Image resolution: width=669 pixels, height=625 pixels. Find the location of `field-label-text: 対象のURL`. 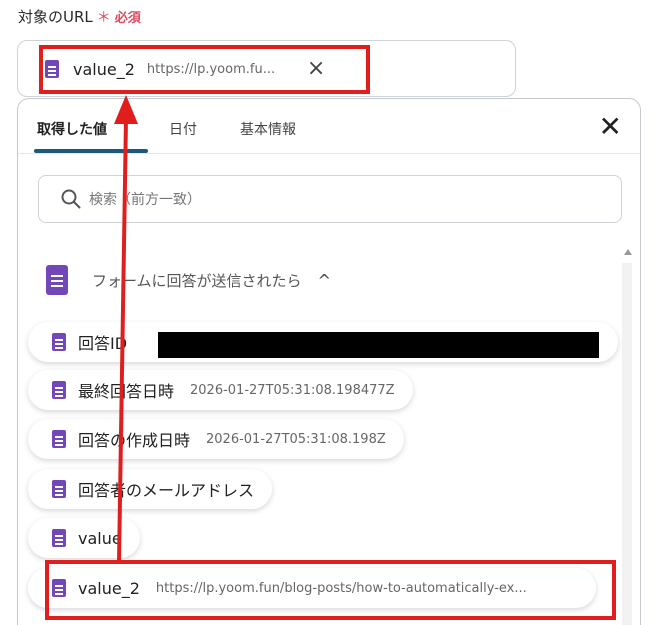

field-label-text: 対象のURL is located at coordinates (55, 17).